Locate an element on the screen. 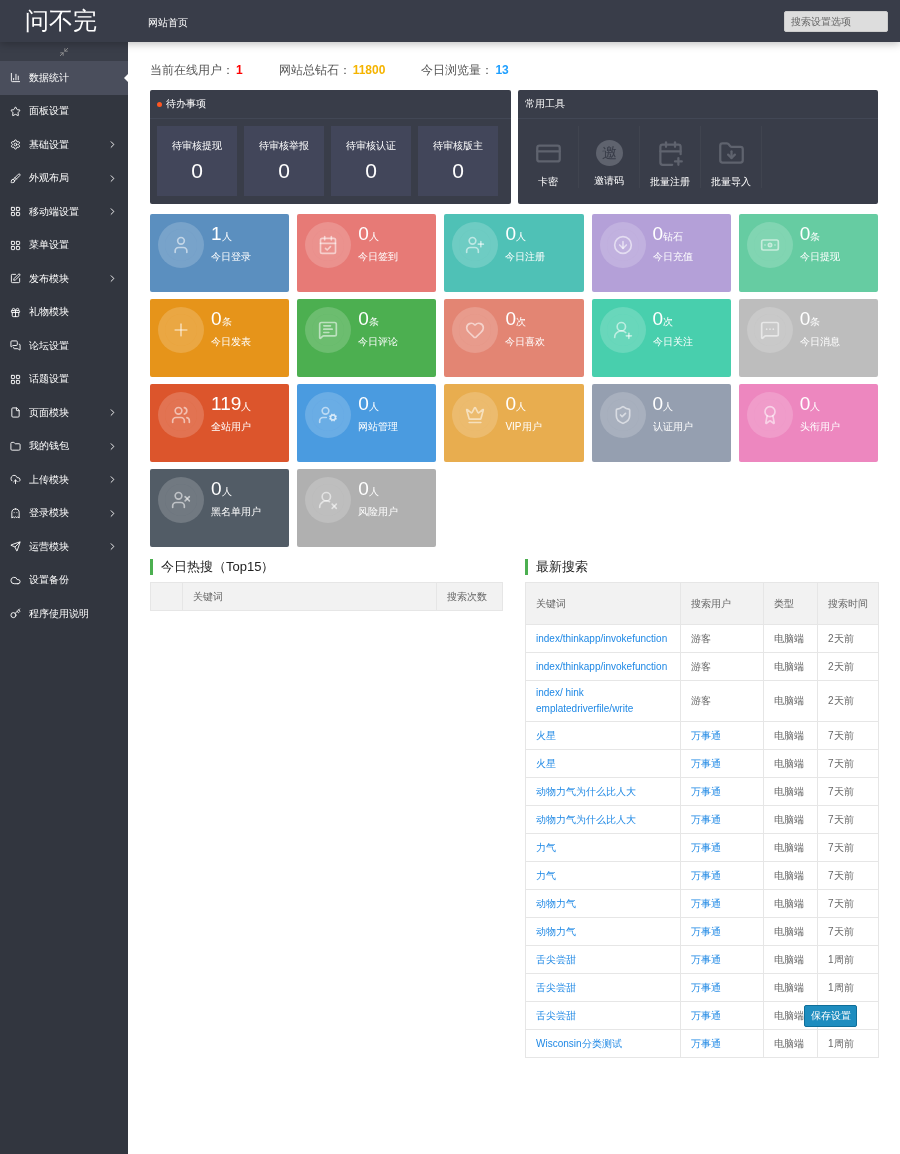 The height and width of the screenshot is (1154, 900). keyword-link: Wisconsin分类测试 is located at coordinates (603, 1043).